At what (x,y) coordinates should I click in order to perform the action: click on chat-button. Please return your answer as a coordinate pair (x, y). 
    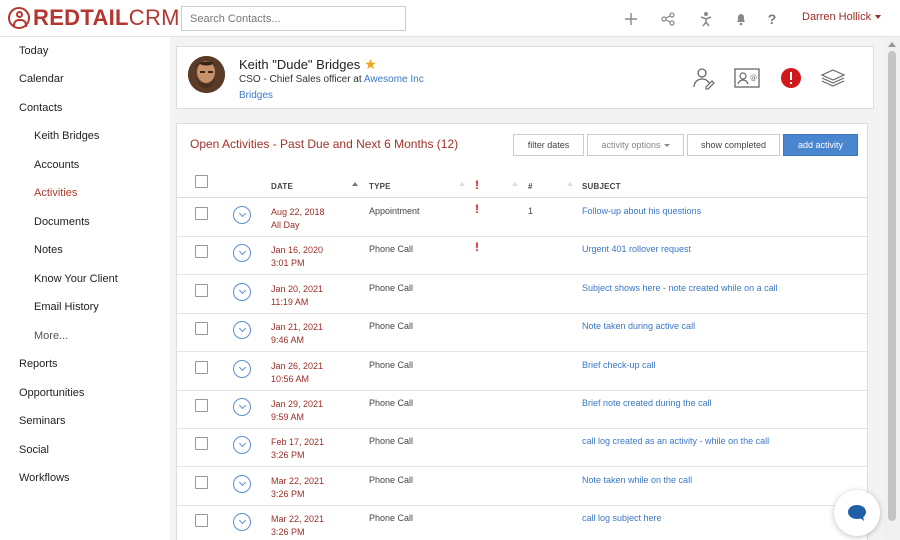
    Looking at the image, I should click on (857, 513).